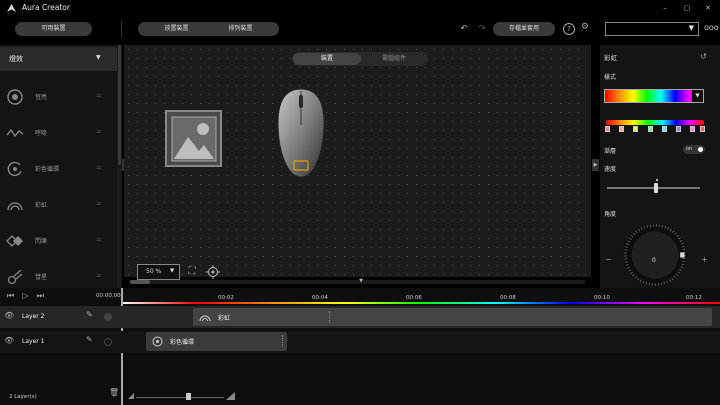 The height and width of the screenshot is (405, 720). I want to click on close-icon: ✕, so click(708, 8).